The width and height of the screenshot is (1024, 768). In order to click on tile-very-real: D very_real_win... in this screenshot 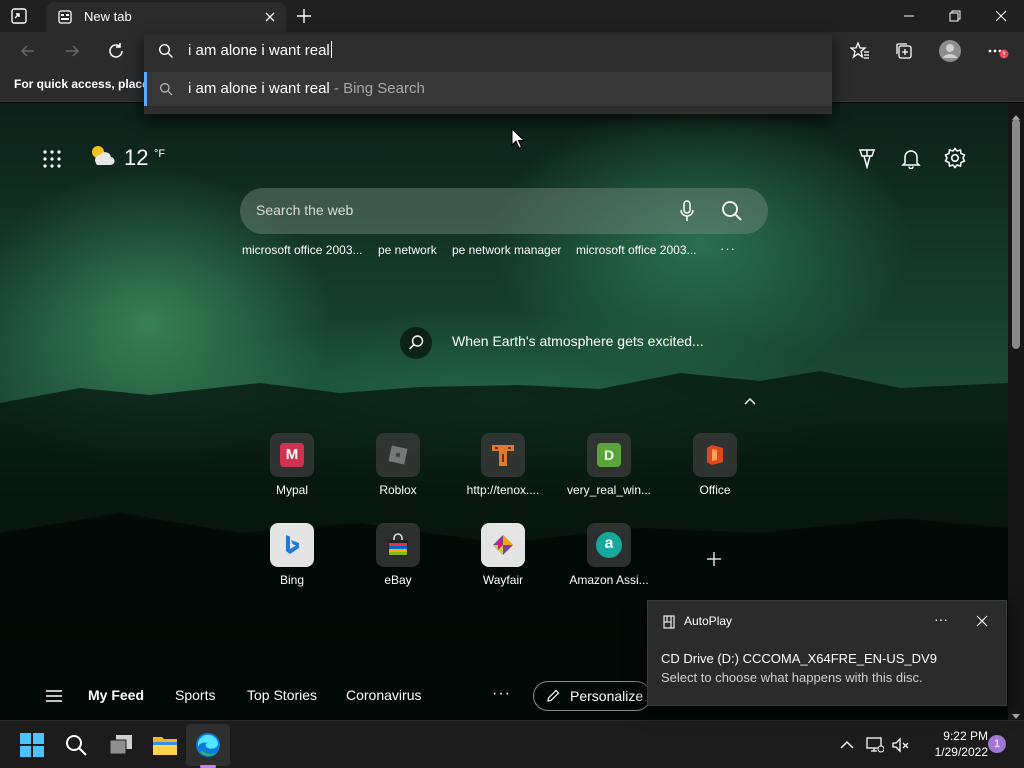, I will do `click(609, 473)`.